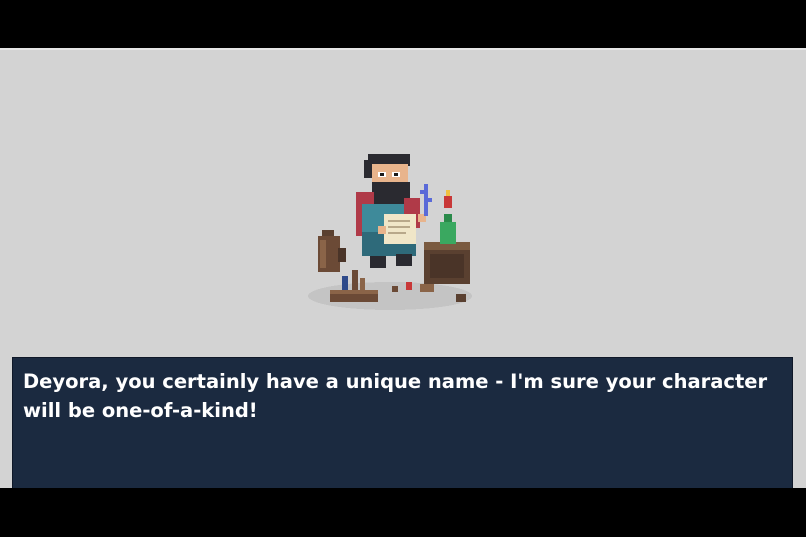  What do you see at coordinates (447, 237) in the screenshot?
I see `pedestal-icon` at bounding box center [447, 237].